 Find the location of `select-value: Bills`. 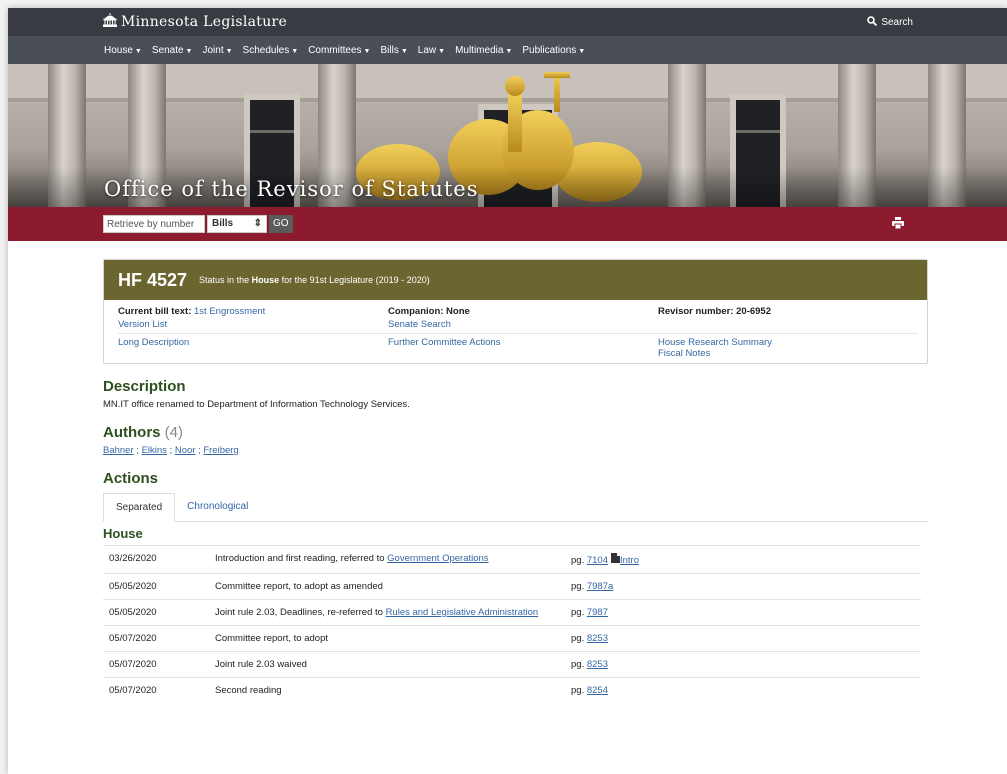

select-value: Bills is located at coordinates (223, 223).